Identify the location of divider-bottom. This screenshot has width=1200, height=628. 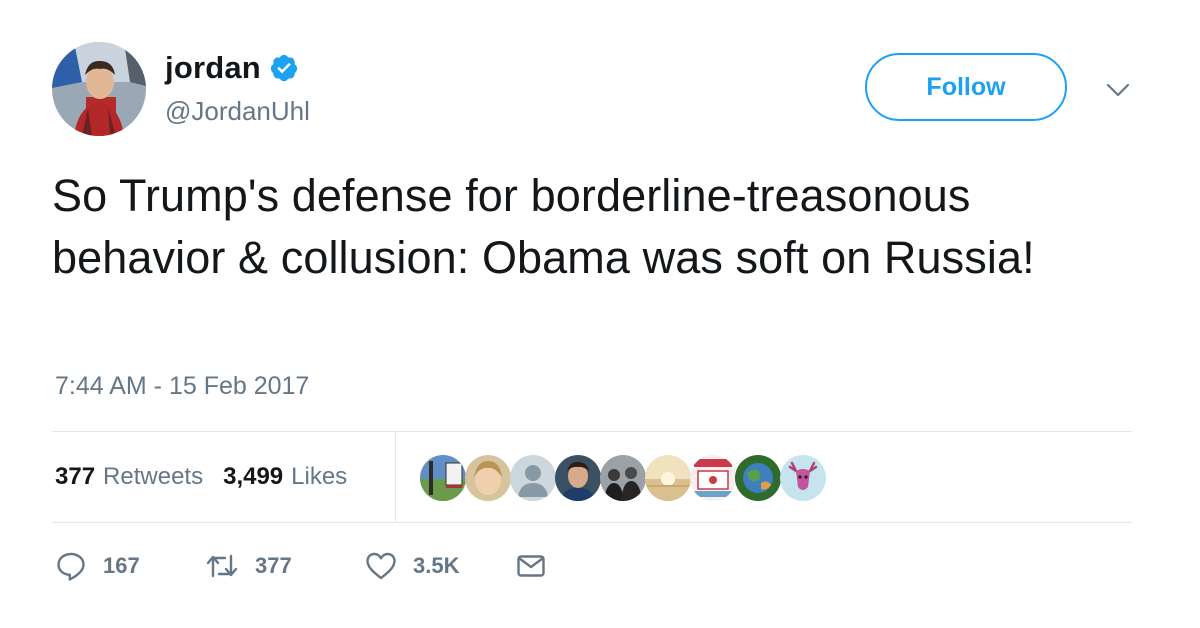
(592, 522).